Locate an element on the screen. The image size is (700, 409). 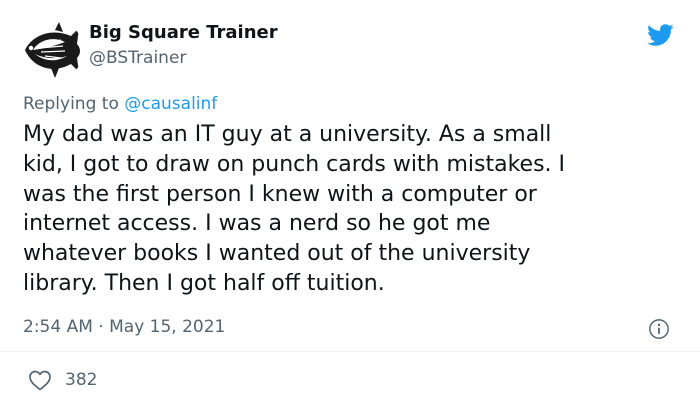
divider is located at coordinates (350, 351).